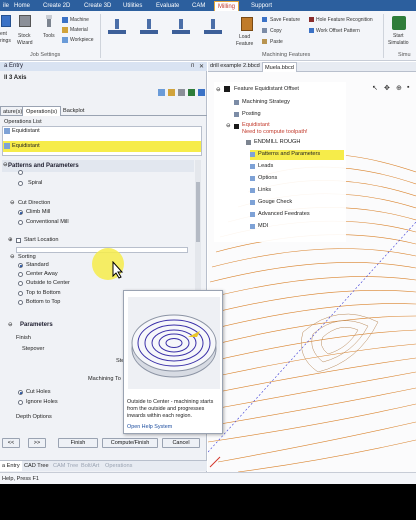 The width and height of the screenshot is (416, 520). I want to click on stock-wizard-icon, so click(25, 21).